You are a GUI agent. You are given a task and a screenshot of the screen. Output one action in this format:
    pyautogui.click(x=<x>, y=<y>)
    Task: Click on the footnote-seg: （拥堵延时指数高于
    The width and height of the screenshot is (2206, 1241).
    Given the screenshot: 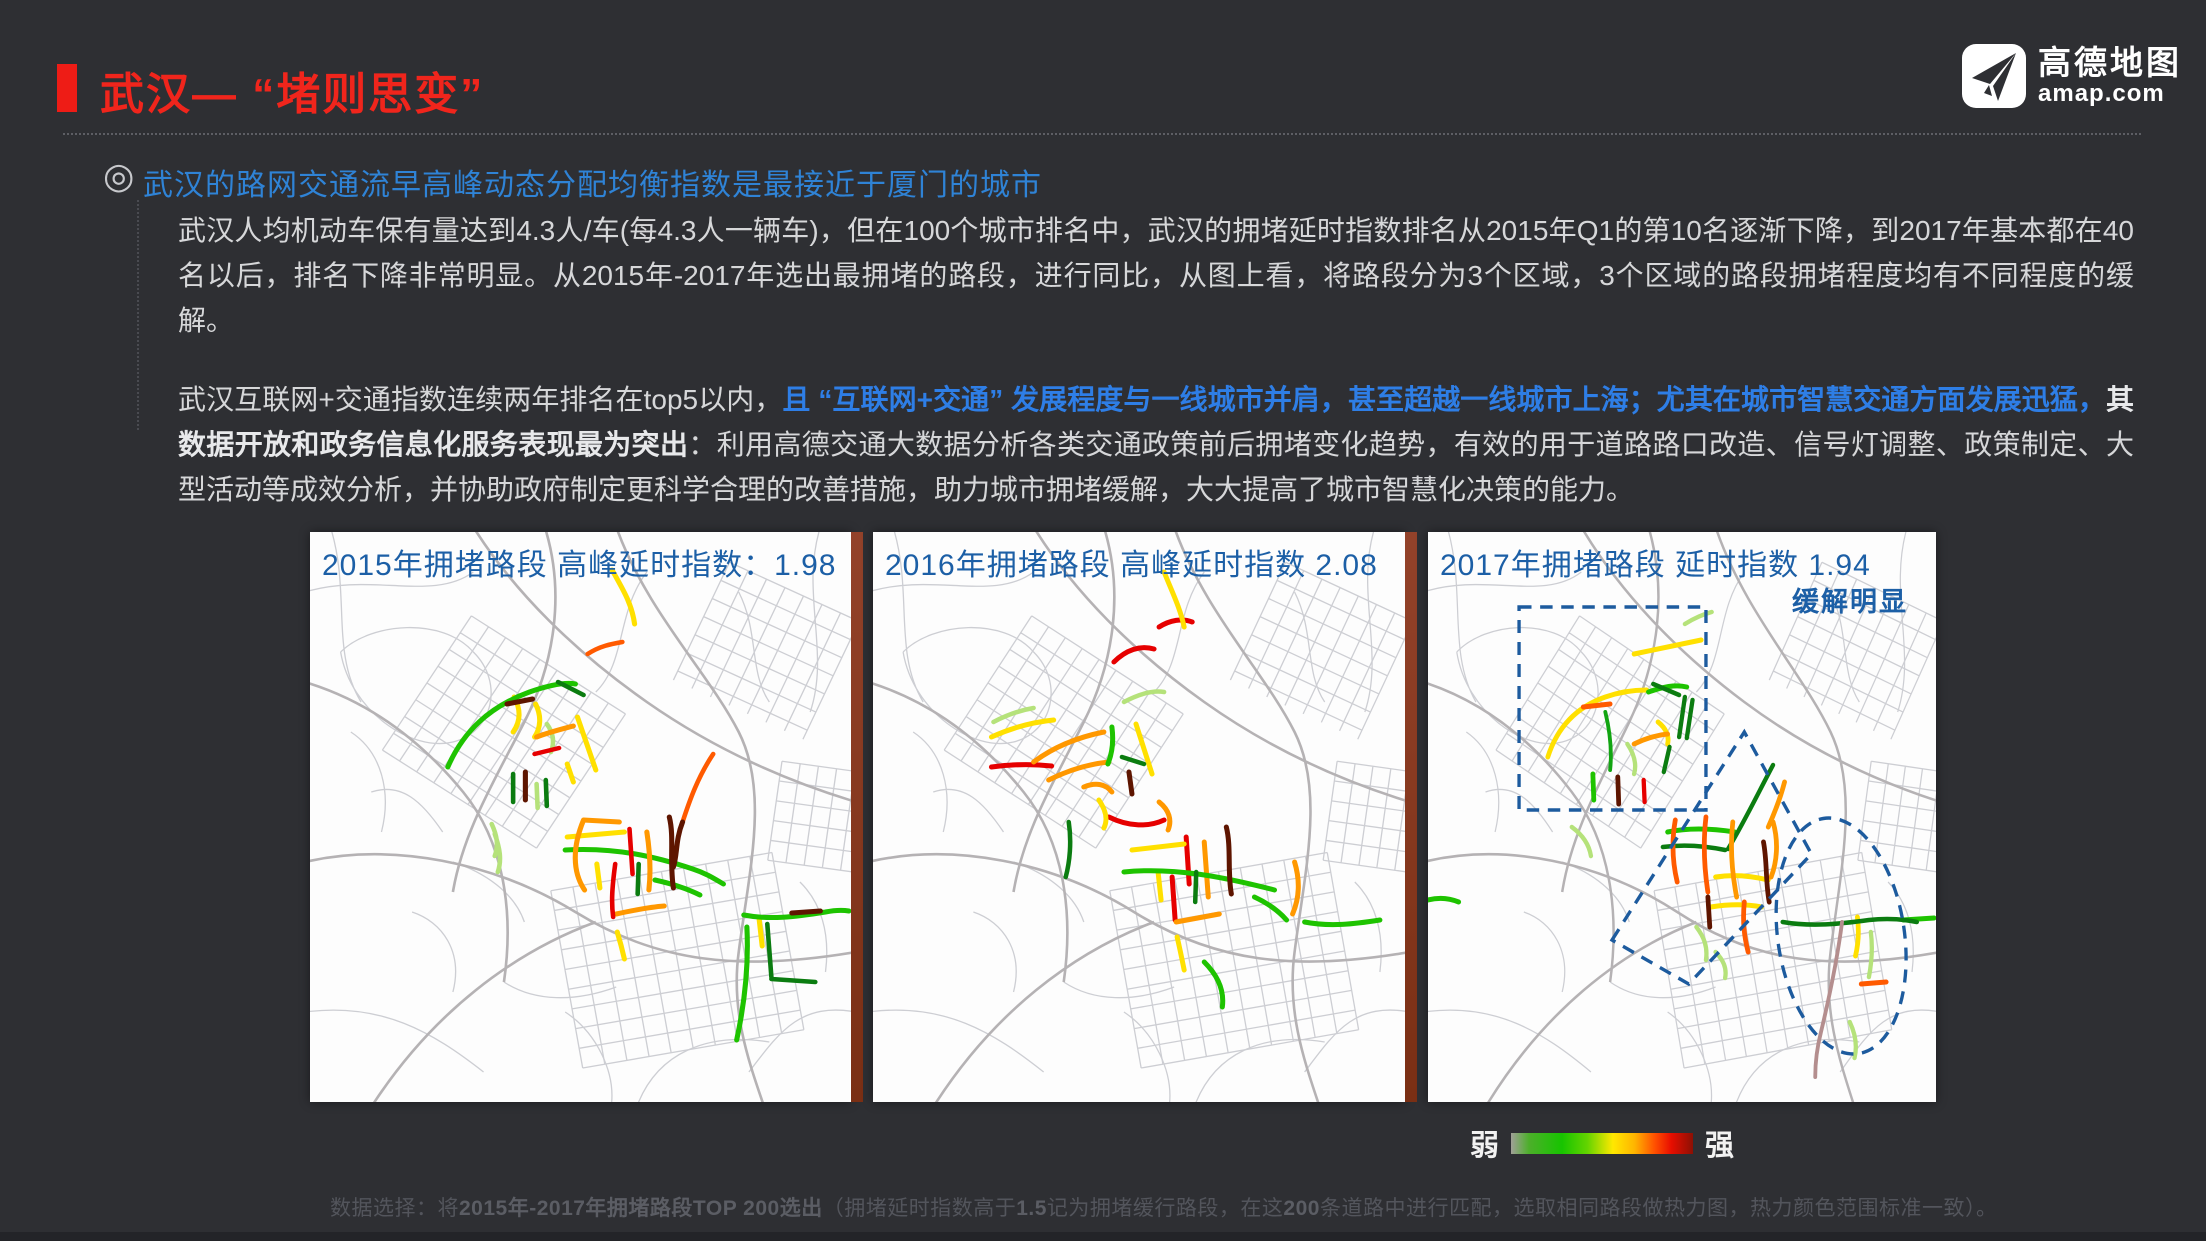 What is the action you would take?
    pyautogui.click(x=919, y=1208)
    